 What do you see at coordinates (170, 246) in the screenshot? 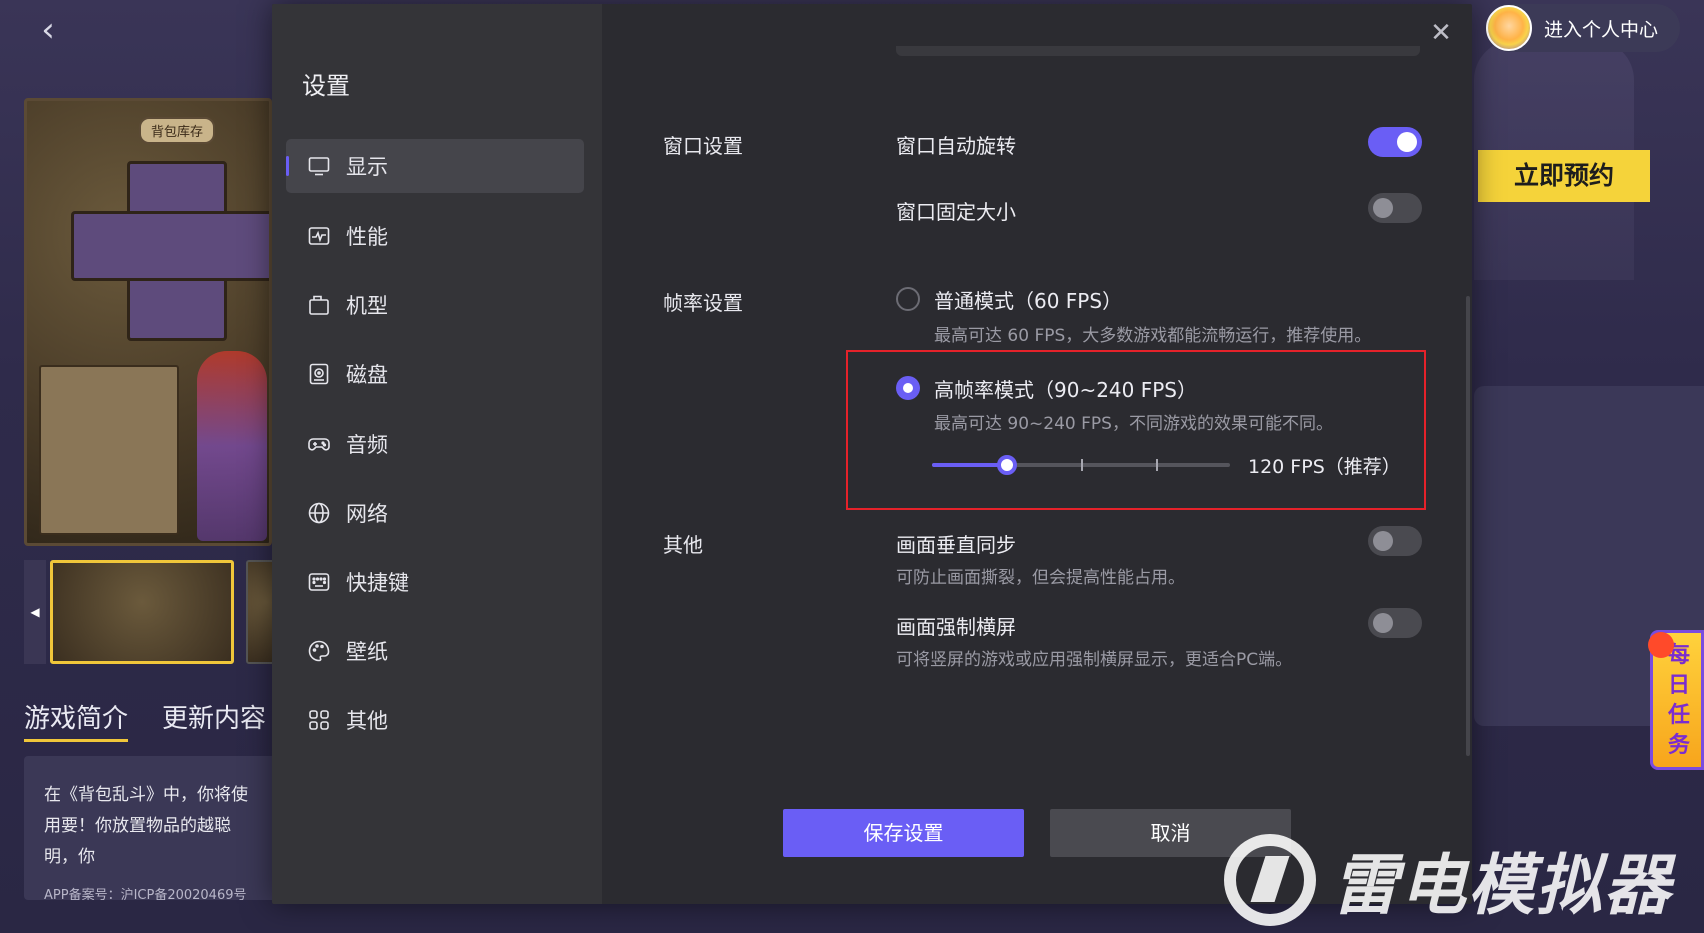
I see `game-grid-block` at bounding box center [170, 246].